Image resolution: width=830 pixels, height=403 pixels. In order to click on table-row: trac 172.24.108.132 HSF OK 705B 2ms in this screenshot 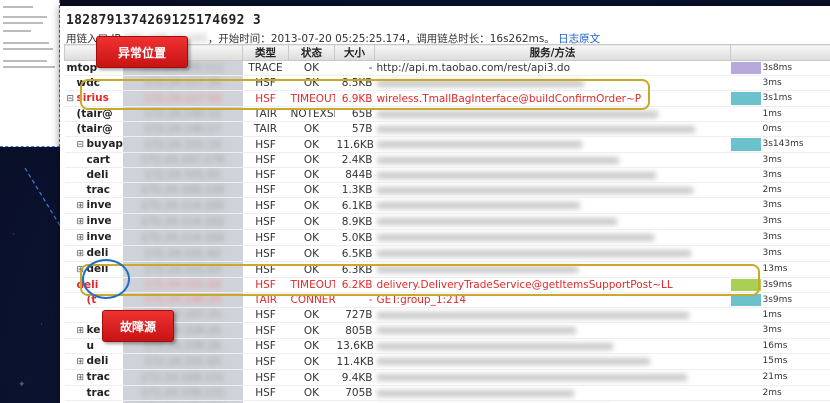, I will do `click(447, 393)`.